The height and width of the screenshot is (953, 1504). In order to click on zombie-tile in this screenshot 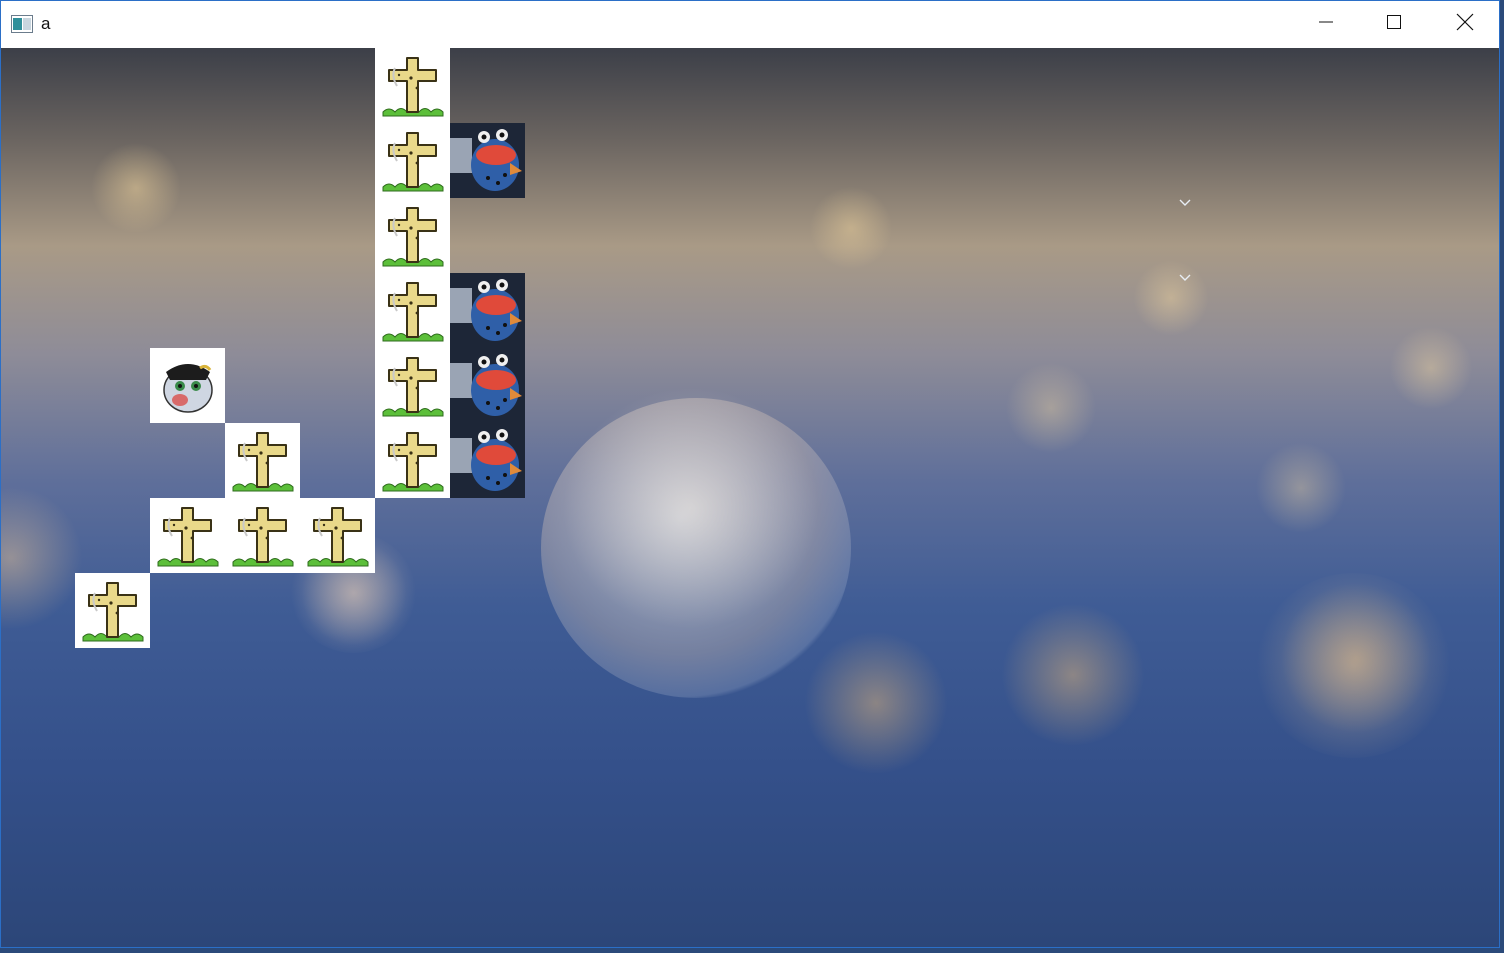, I will do `click(187, 385)`.